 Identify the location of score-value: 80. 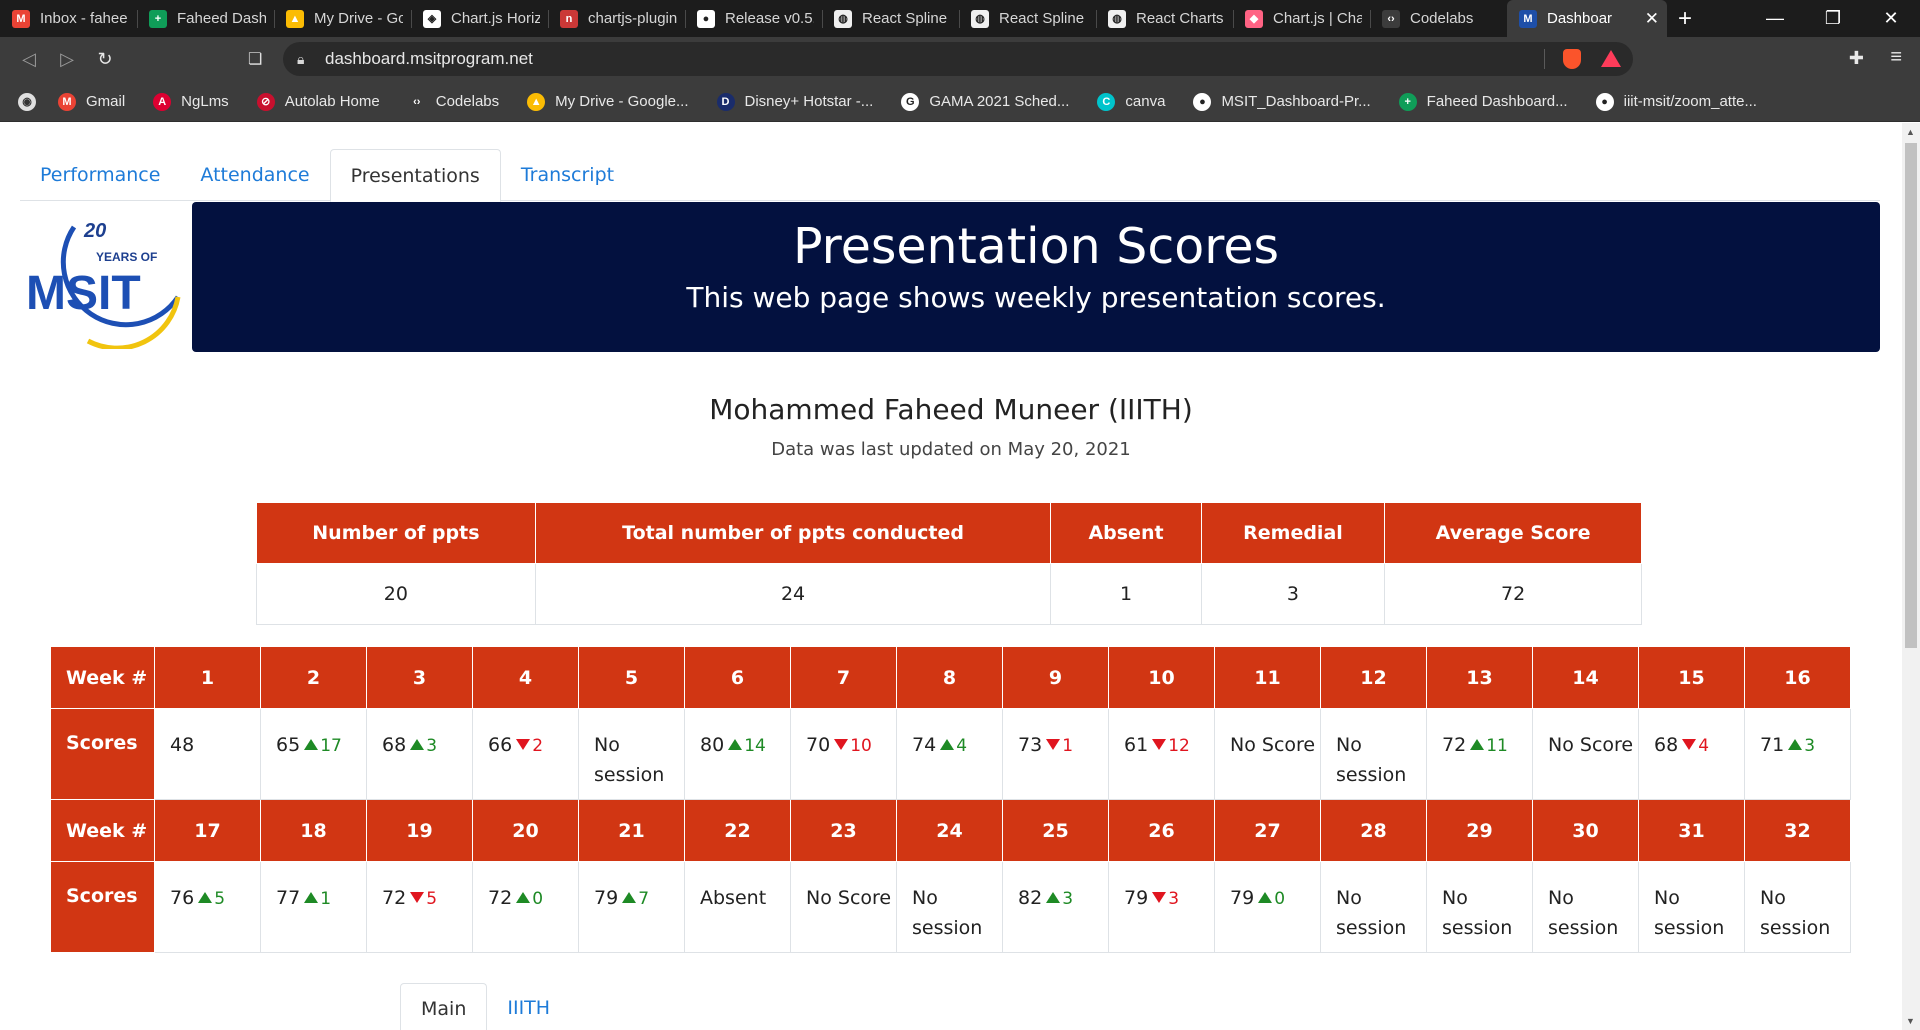
(712, 745).